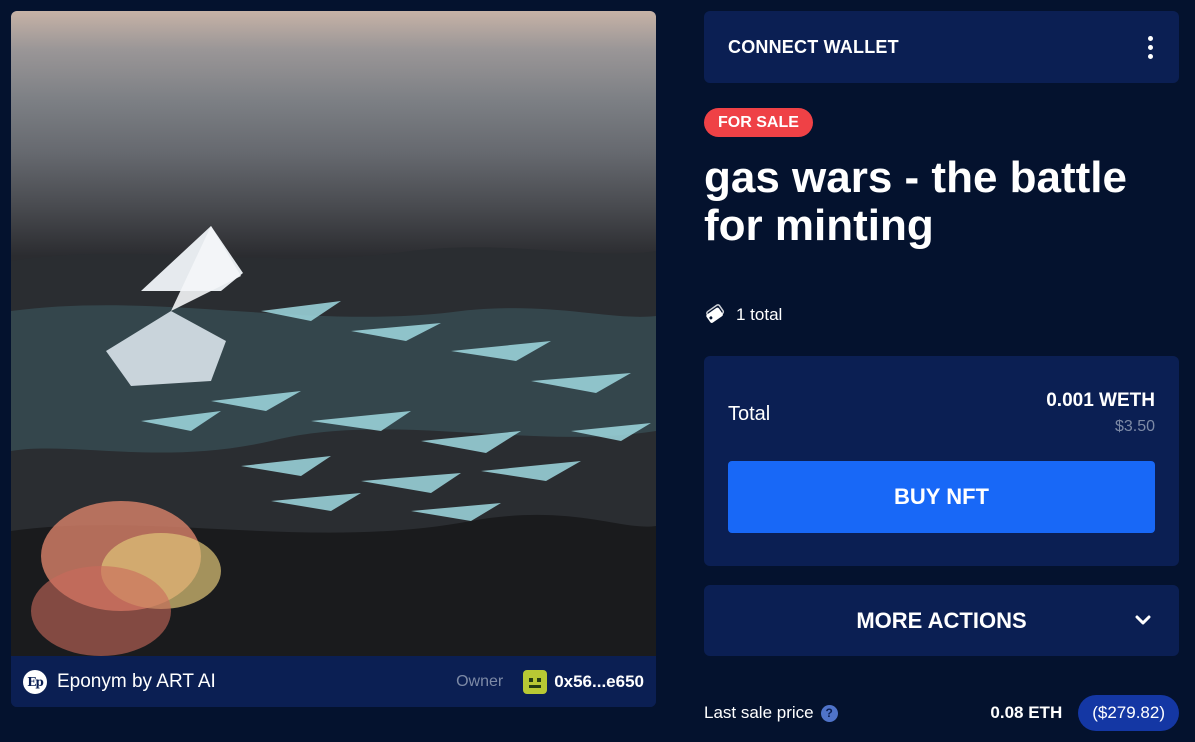 The height and width of the screenshot is (742, 1195). I want to click on owner-label: Owner, so click(480, 681).